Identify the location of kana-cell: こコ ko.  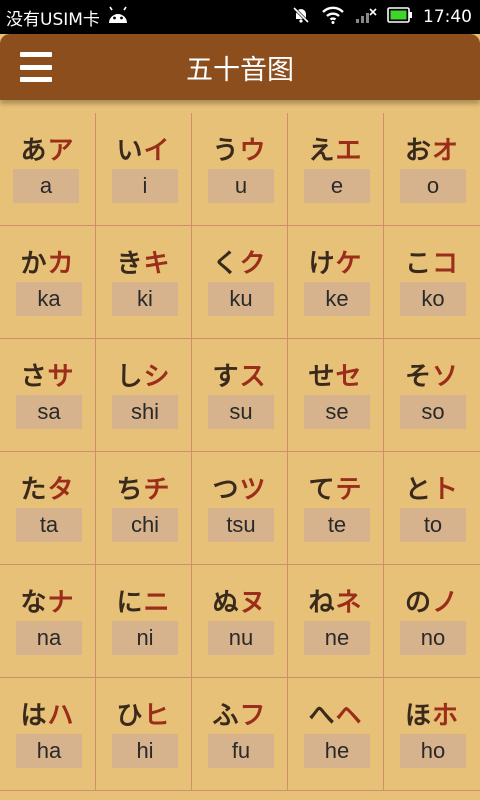
(432, 282).